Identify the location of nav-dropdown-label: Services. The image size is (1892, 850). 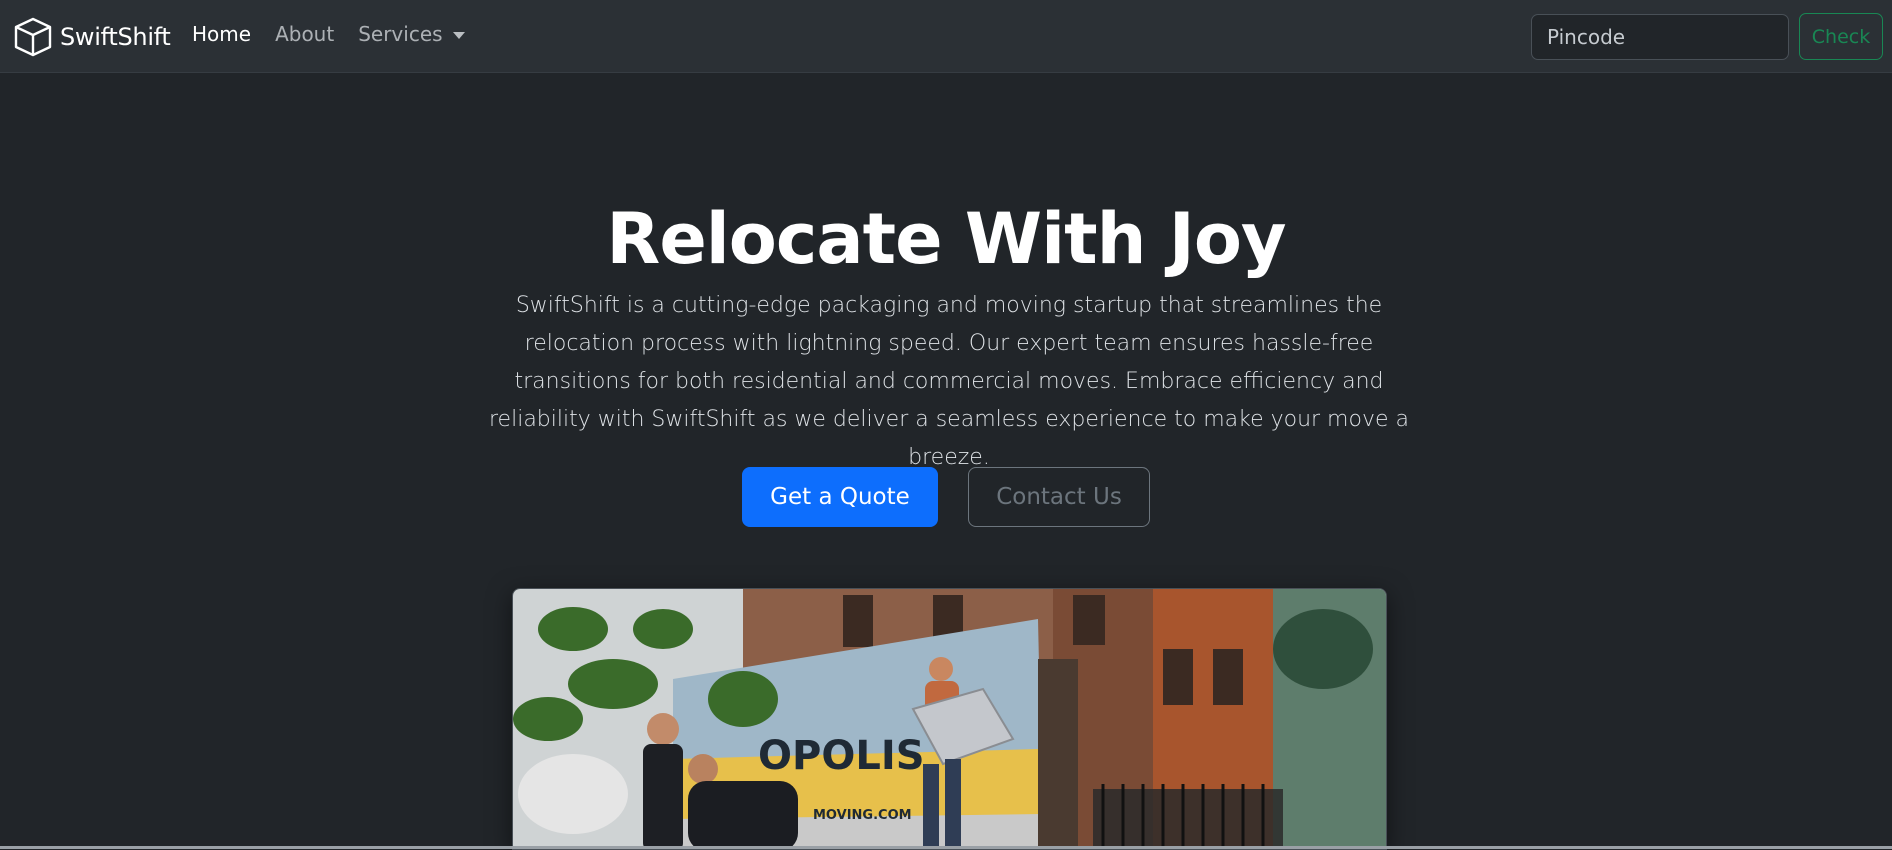
(400, 34).